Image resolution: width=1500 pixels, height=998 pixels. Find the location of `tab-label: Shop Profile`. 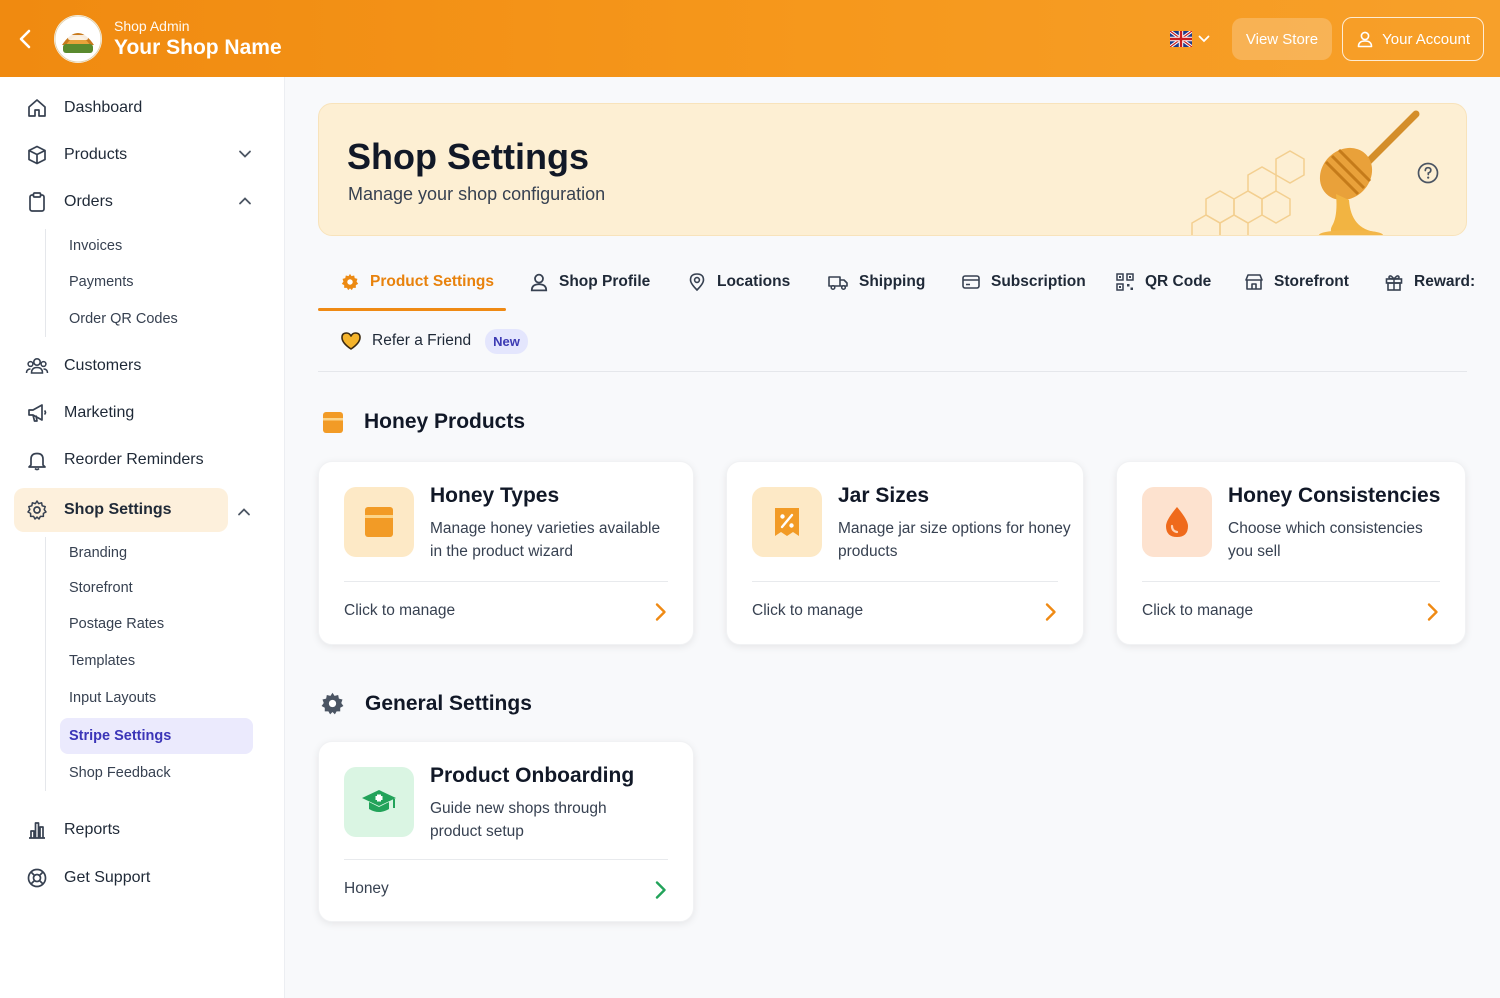

tab-label: Shop Profile is located at coordinates (605, 281).